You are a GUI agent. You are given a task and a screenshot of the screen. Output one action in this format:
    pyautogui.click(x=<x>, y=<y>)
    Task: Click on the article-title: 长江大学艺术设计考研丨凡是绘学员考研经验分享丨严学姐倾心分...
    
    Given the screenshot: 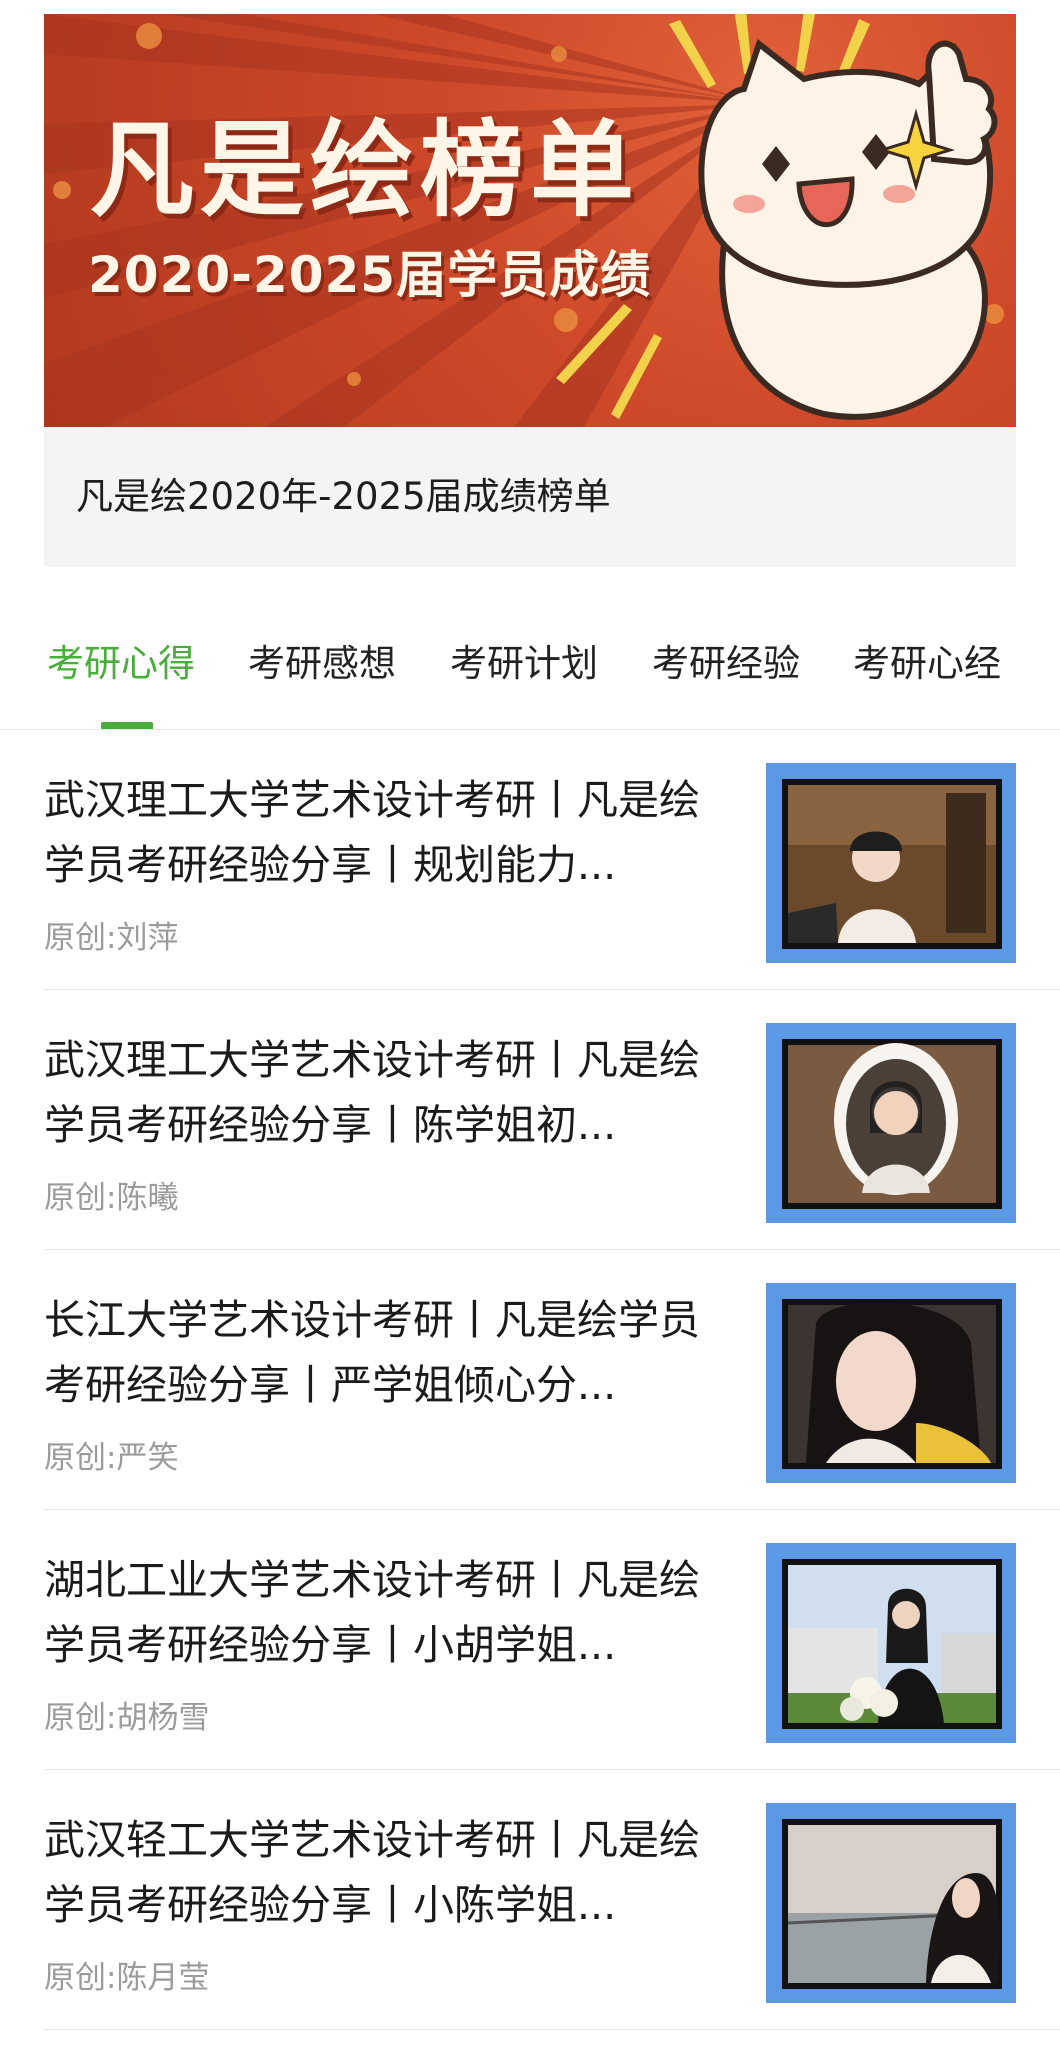 What is the action you would take?
    pyautogui.click(x=372, y=1352)
    